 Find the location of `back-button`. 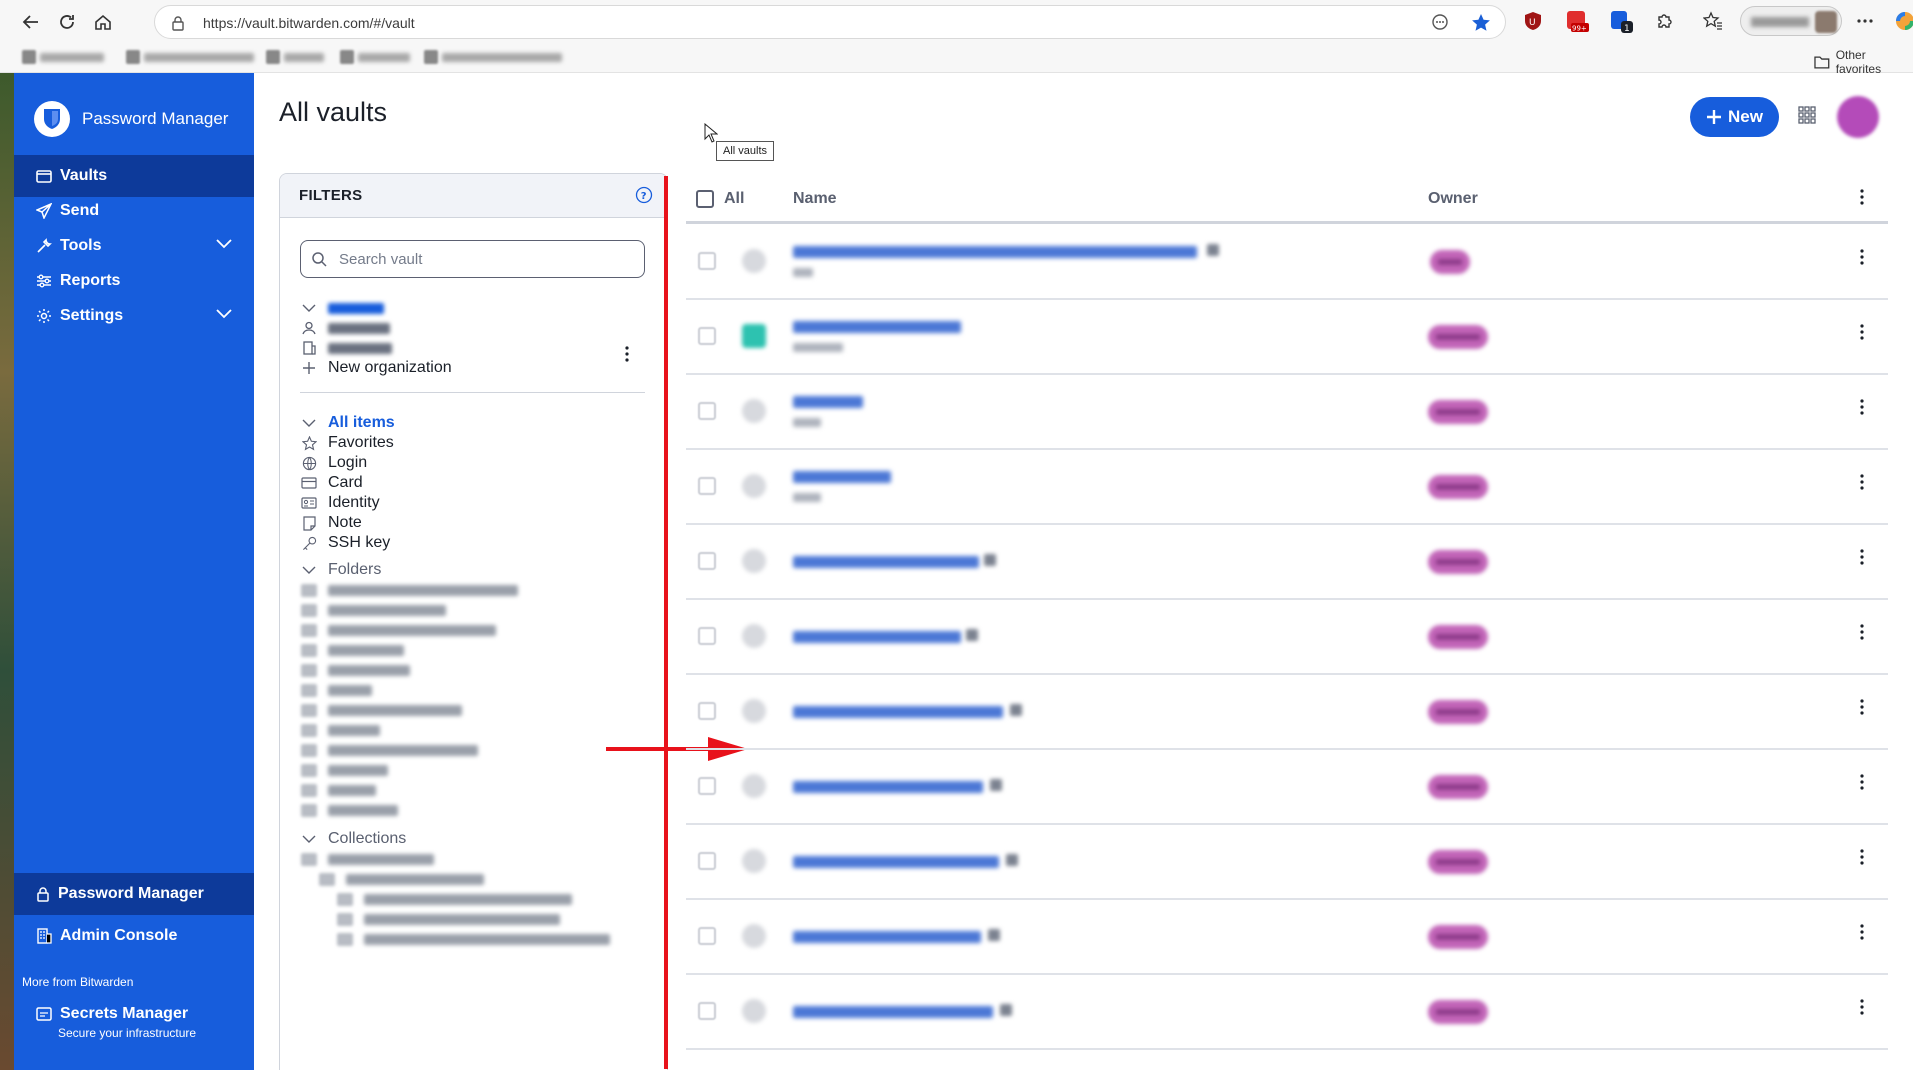

back-button is located at coordinates (31, 22).